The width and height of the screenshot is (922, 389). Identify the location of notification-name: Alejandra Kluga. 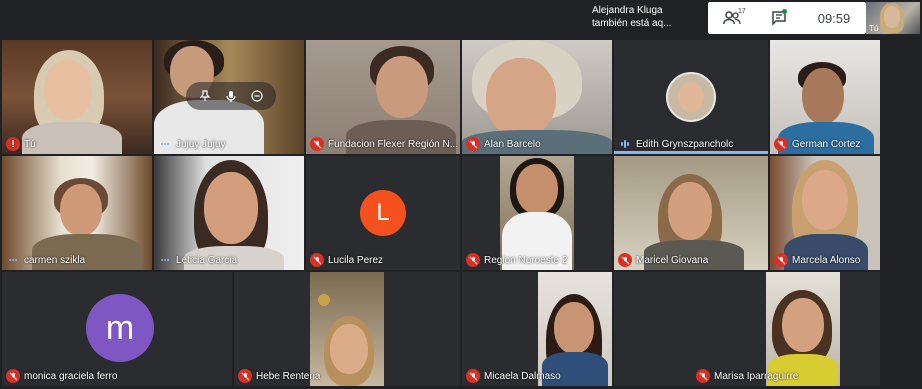
(627, 10).